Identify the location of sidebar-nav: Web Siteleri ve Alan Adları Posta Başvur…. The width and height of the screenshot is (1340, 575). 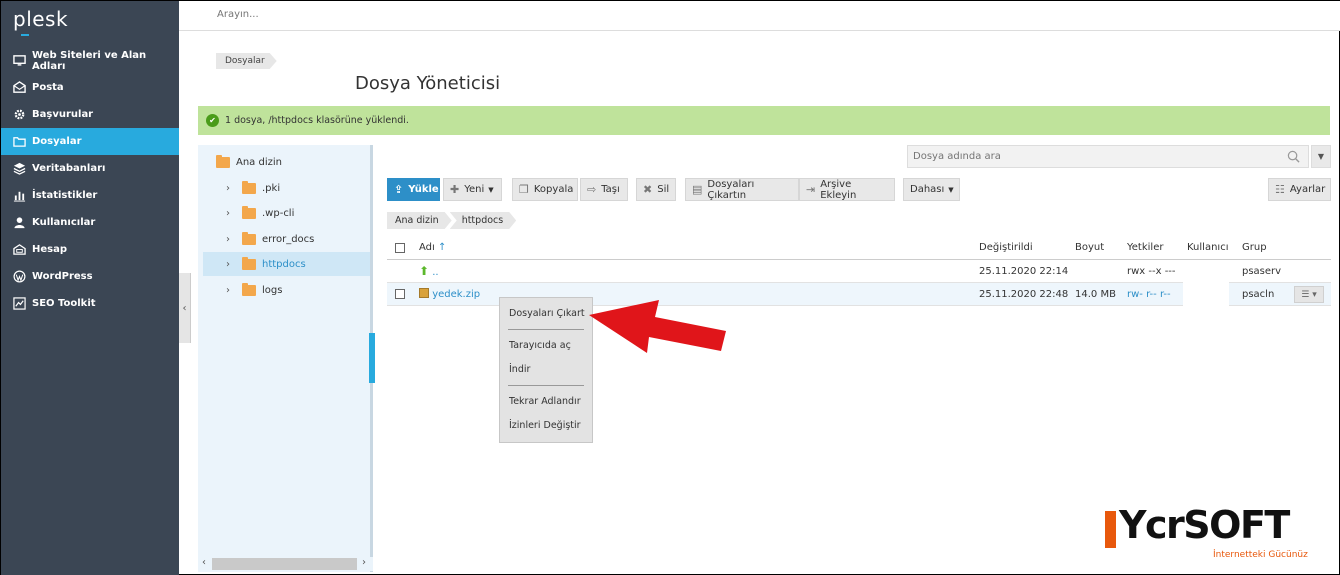
(90, 182).